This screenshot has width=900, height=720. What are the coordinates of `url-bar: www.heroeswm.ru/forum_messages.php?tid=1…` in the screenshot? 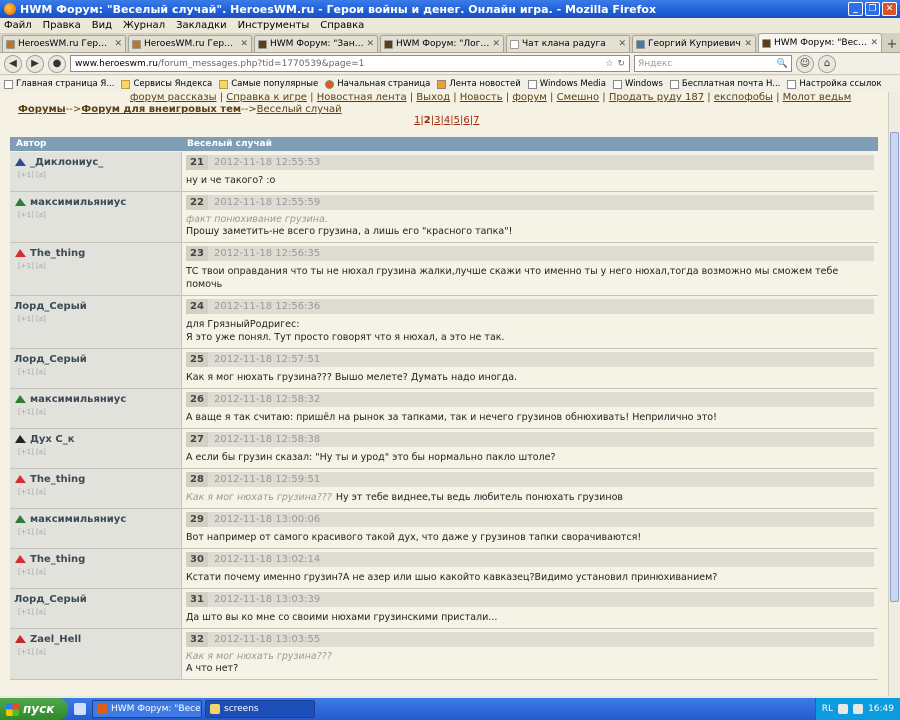 It's located at (350, 63).